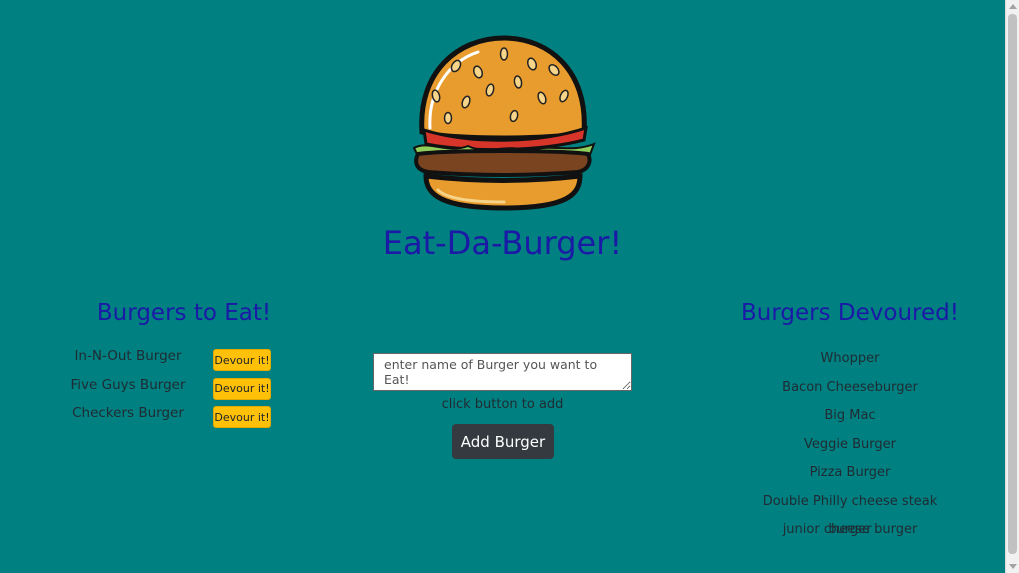 This screenshot has height=573, width=1019. Describe the element at coordinates (850, 415) in the screenshot. I see `list-item: Big Mac` at that location.